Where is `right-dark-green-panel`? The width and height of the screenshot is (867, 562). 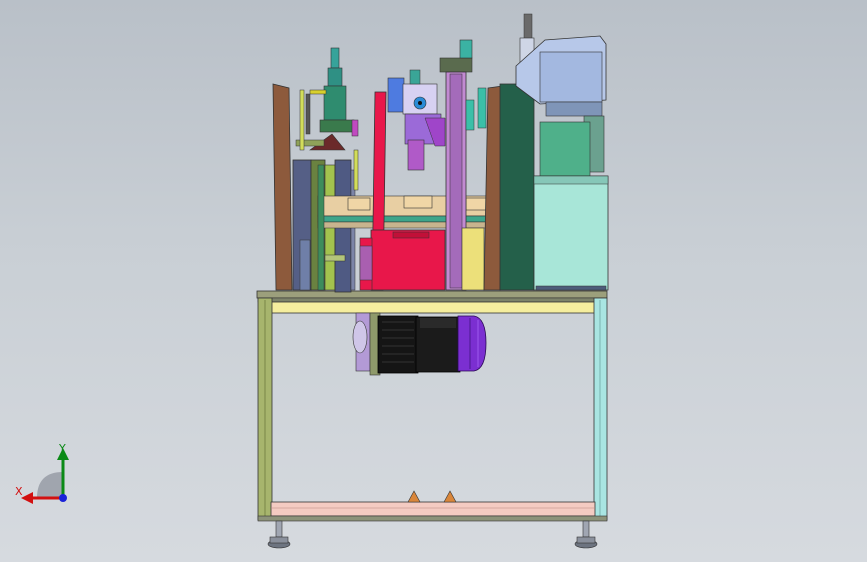
right-dark-green-panel is located at coordinates (517, 187).